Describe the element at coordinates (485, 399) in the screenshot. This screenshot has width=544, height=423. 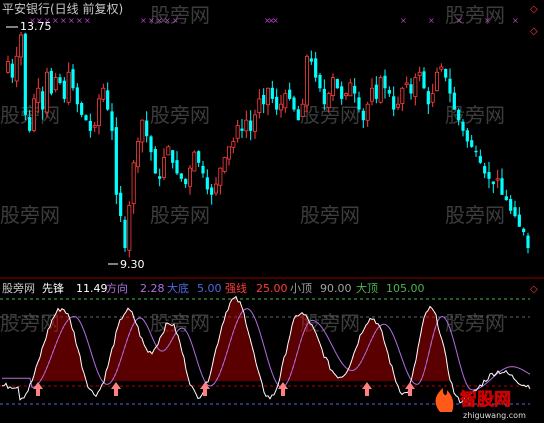
I see `brand-name: 智股网` at that location.